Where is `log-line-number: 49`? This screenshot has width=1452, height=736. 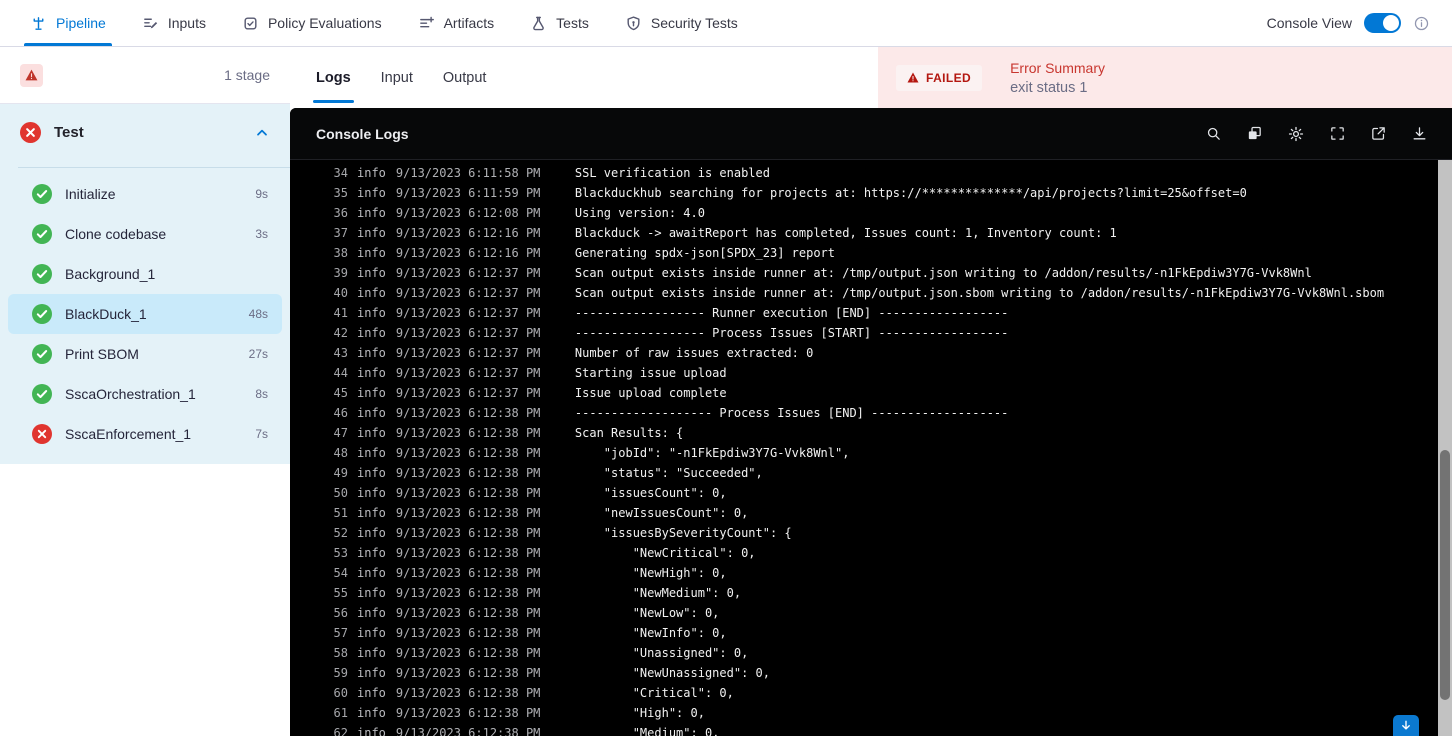 log-line-number: 49 is located at coordinates (340, 473).